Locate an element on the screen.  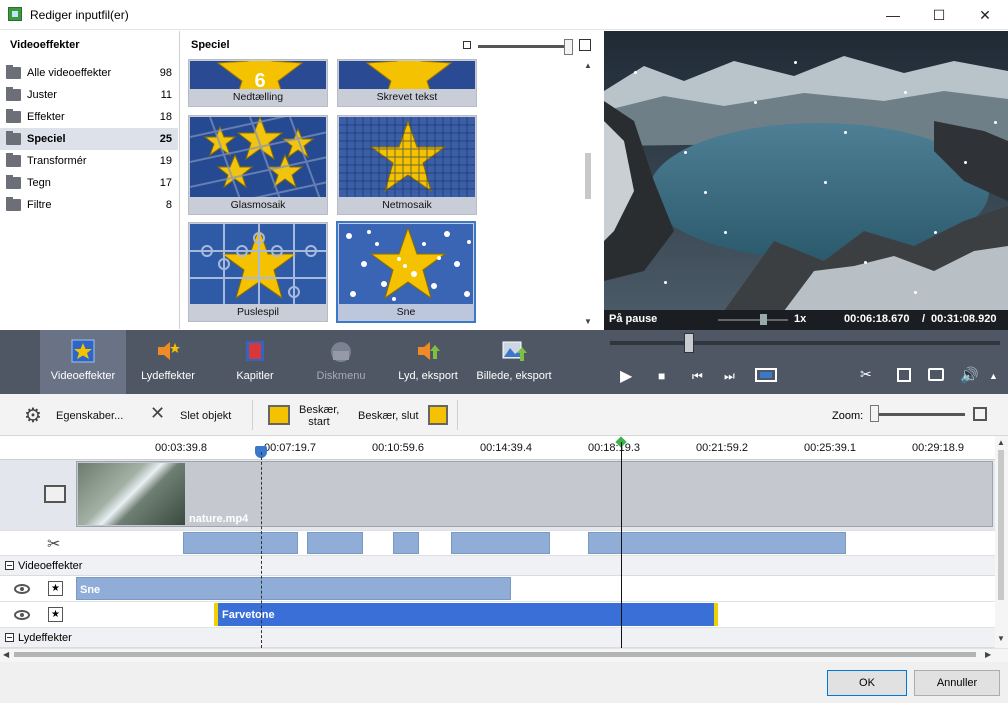
effect-tile-sne: Sne is located at coordinates (406, 272).